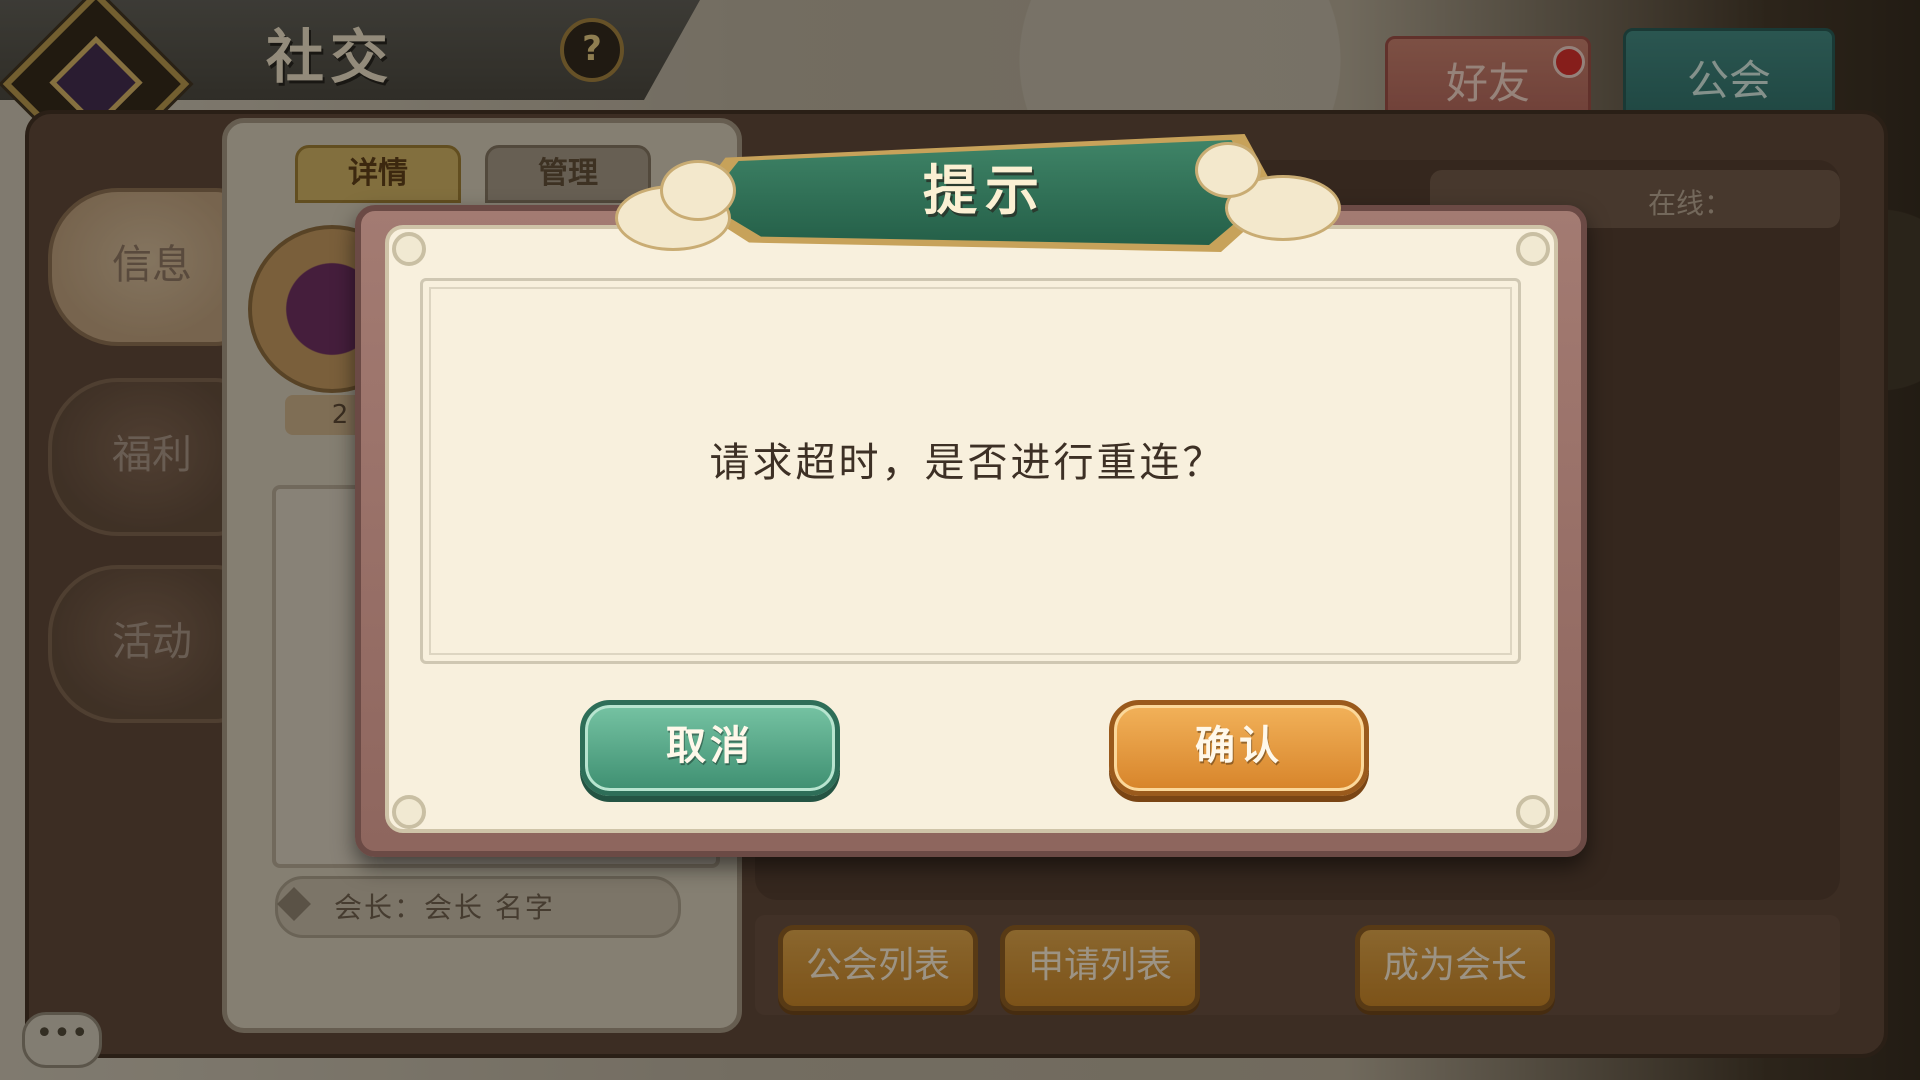 This screenshot has width=1920, height=1080. Describe the element at coordinates (710, 748) in the screenshot. I see `cancel-button: 取消` at that location.